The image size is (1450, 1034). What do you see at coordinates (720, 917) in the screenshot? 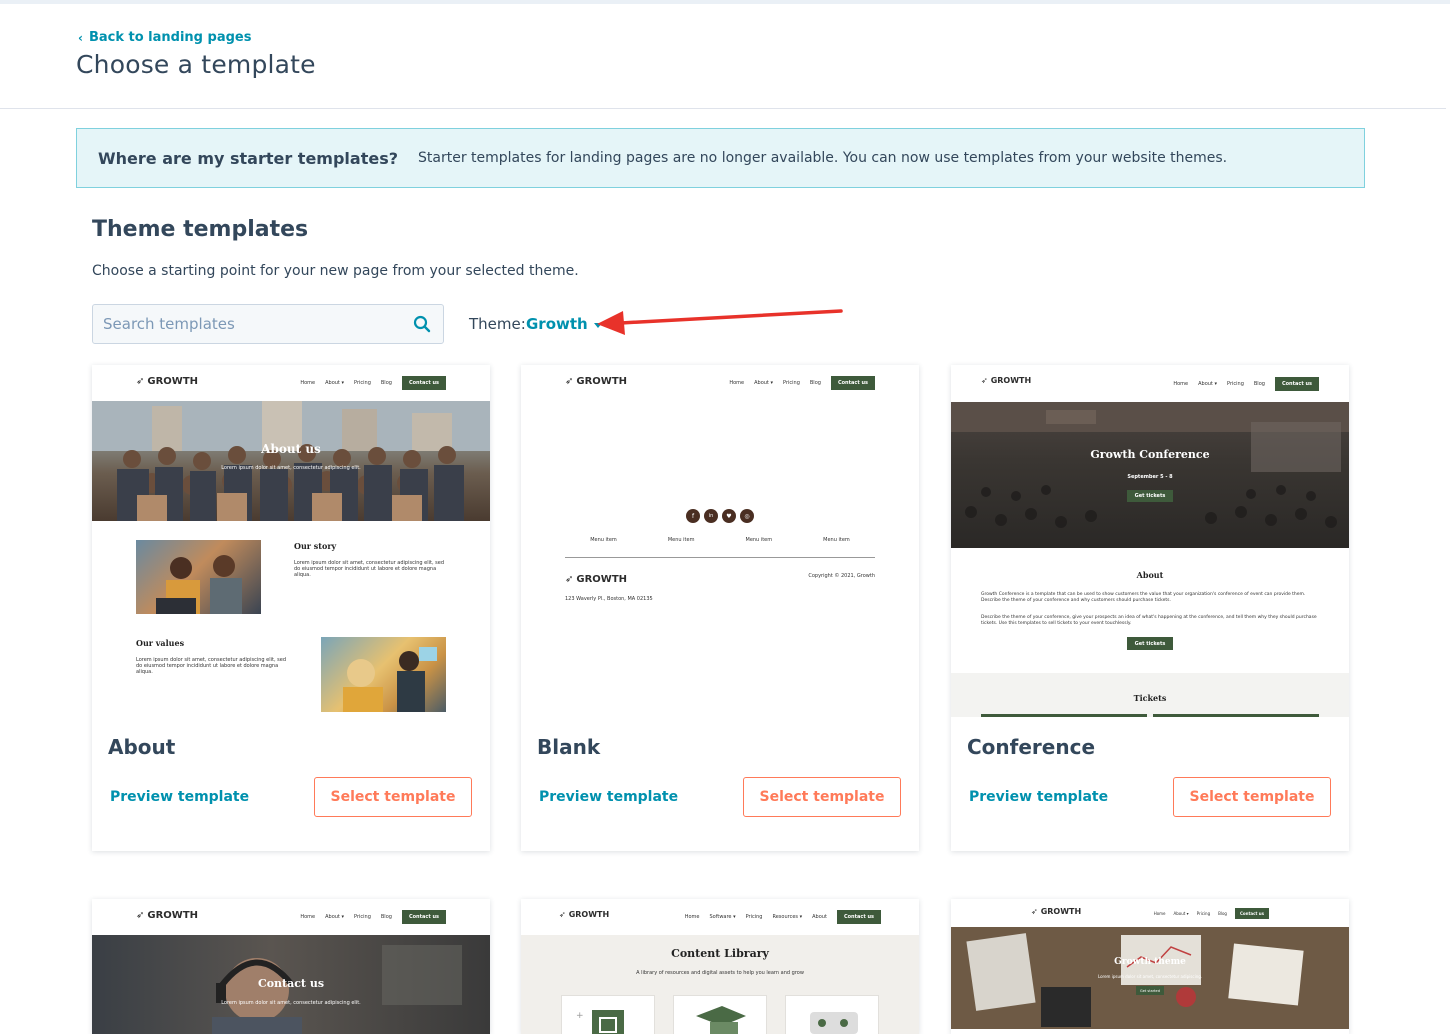
I see `mini-nav-text: Software` at bounding box center [720, 917].